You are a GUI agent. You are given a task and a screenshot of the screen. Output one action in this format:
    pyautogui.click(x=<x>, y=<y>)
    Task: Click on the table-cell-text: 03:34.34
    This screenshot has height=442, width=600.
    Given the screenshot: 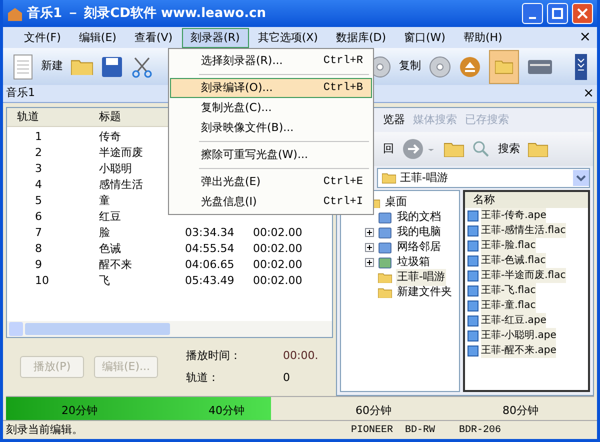 What is the action you would take?
    pyautogui.click(x=210, y=232)
    